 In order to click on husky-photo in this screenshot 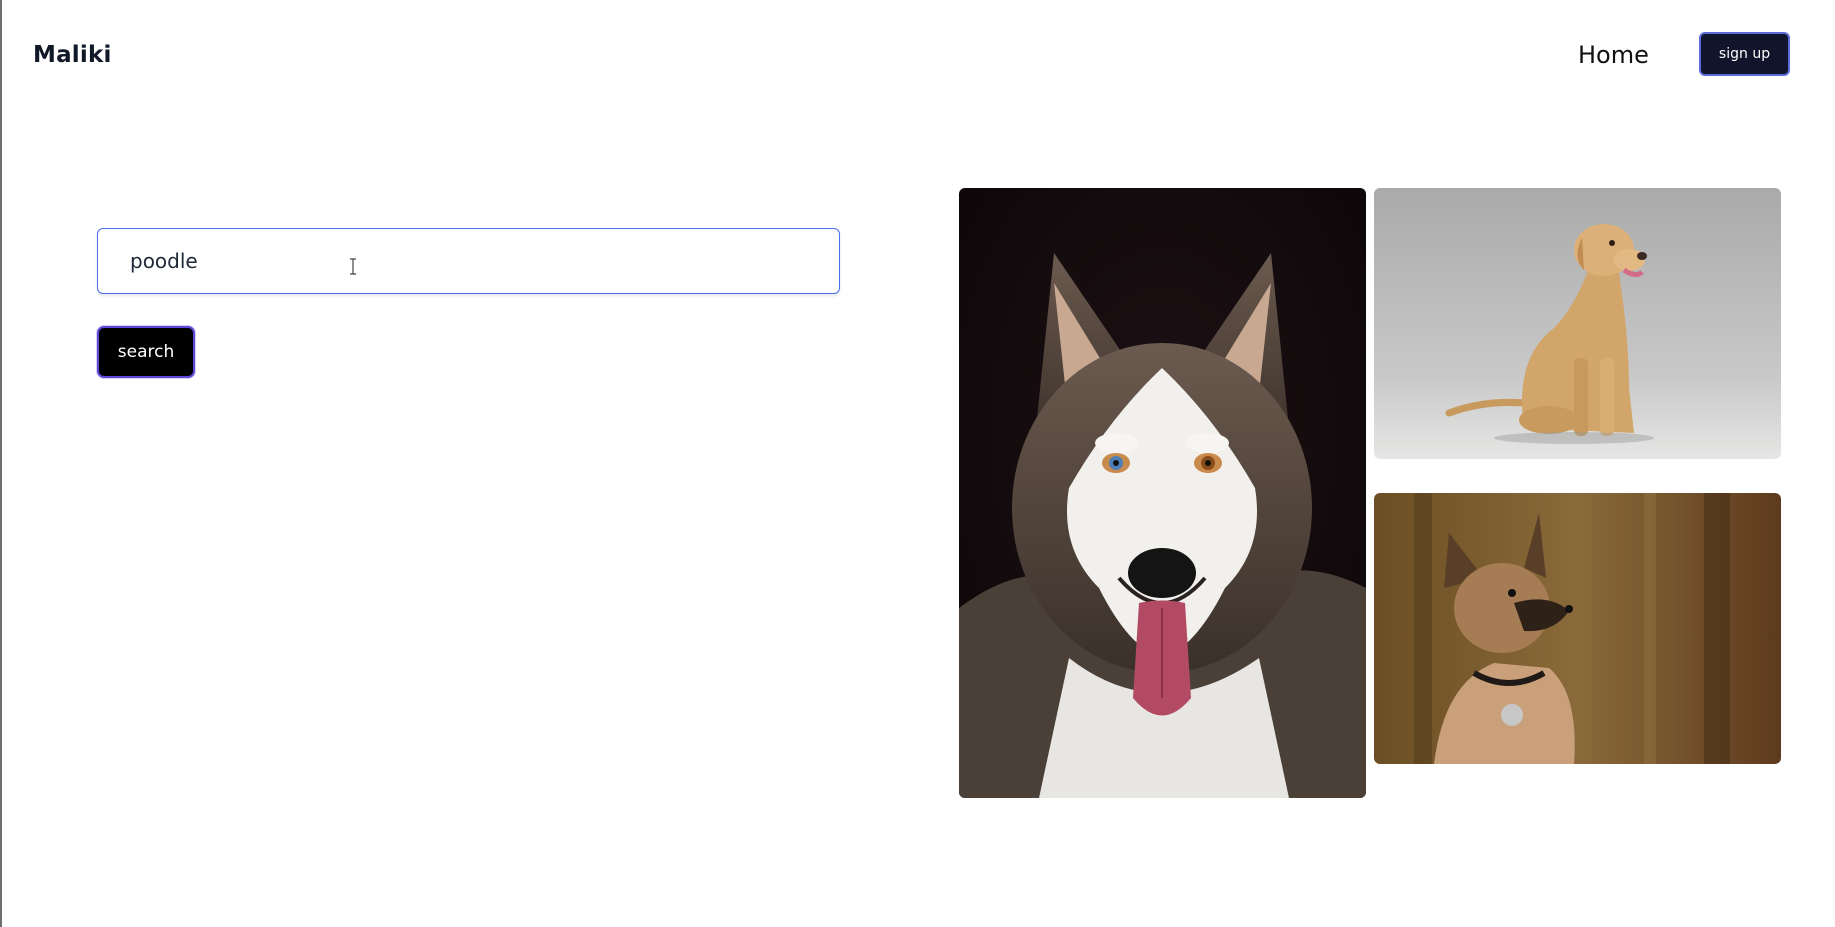, I will do `click(1162, 493)`.